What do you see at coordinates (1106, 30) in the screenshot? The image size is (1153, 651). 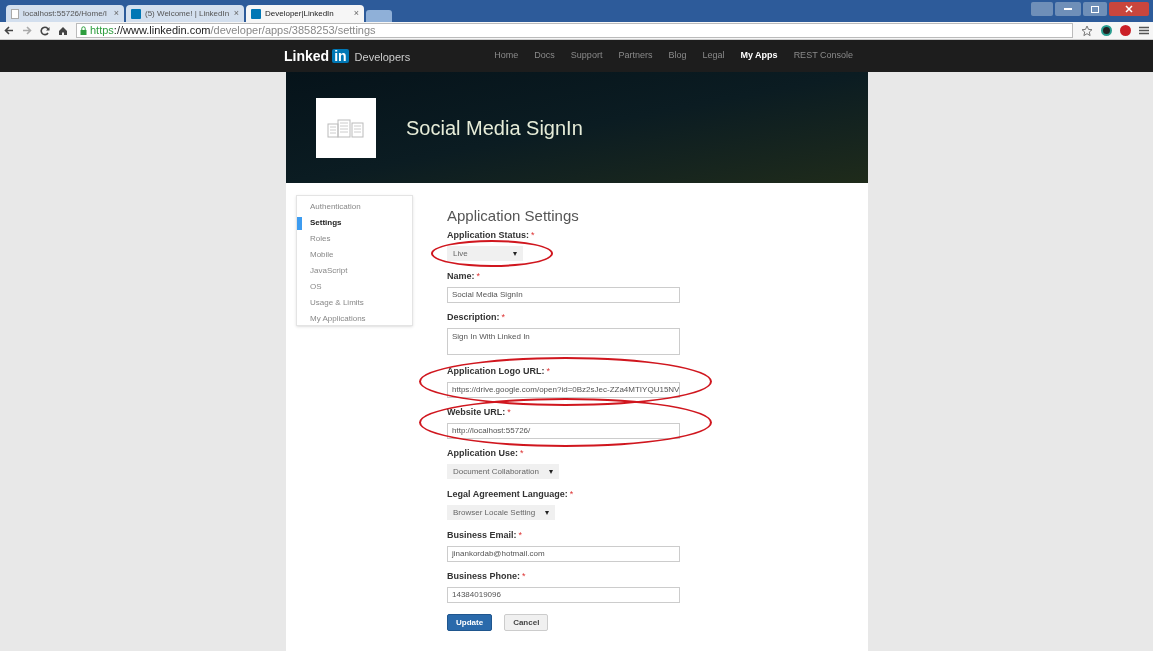 I see `extension-icon` at bounding box center [1106, 30].